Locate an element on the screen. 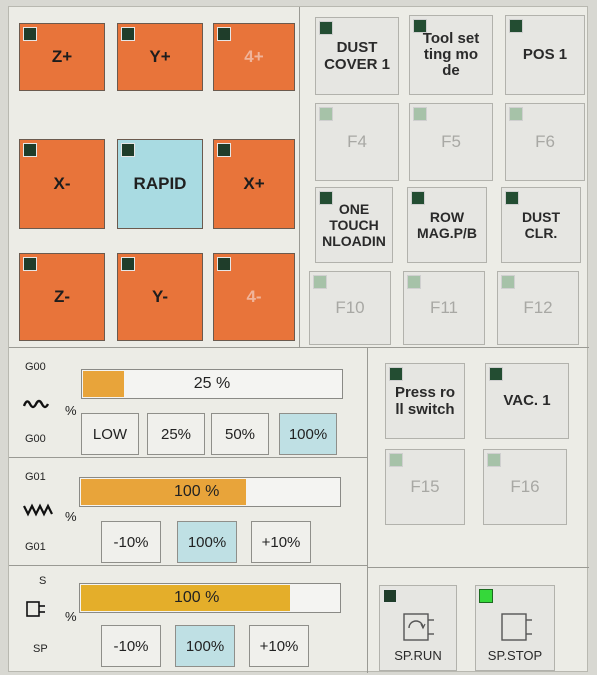 This screenshot has height=675, width=597. rapid-button: RAPID is located at coordinates (160, 184).